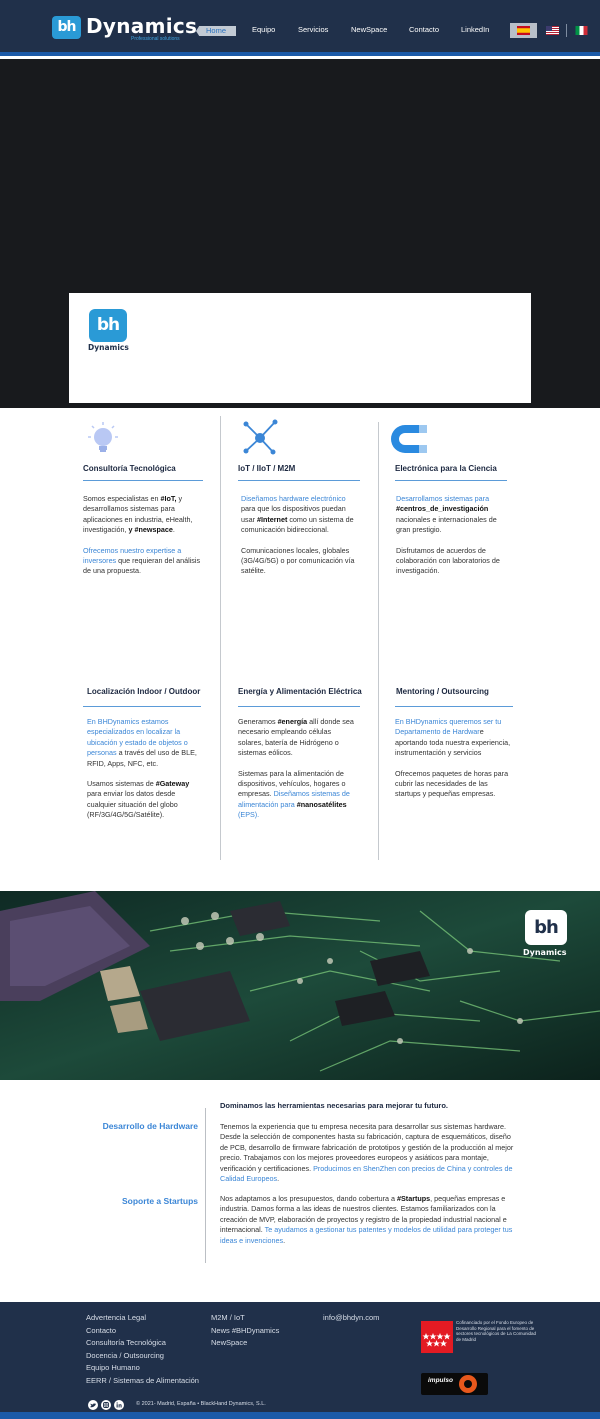  Describe the element at coordinates (523, 30) in the screenshot. I see `flag-es-icon` at that location.